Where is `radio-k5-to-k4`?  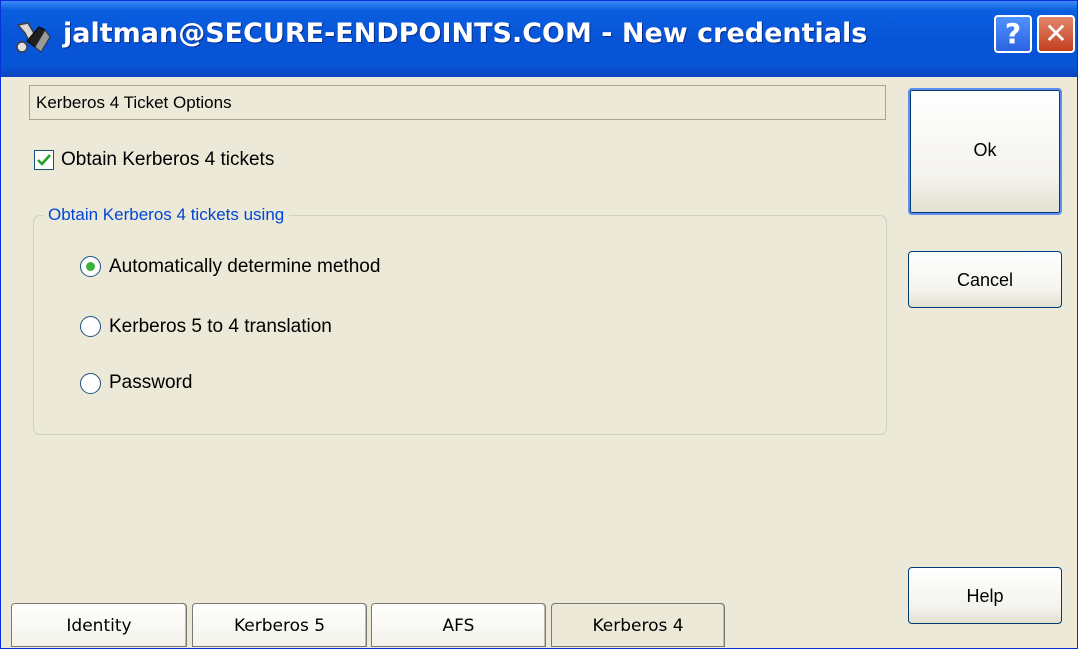 radio-k5-to-k4 is located at coordinates (90, 326).